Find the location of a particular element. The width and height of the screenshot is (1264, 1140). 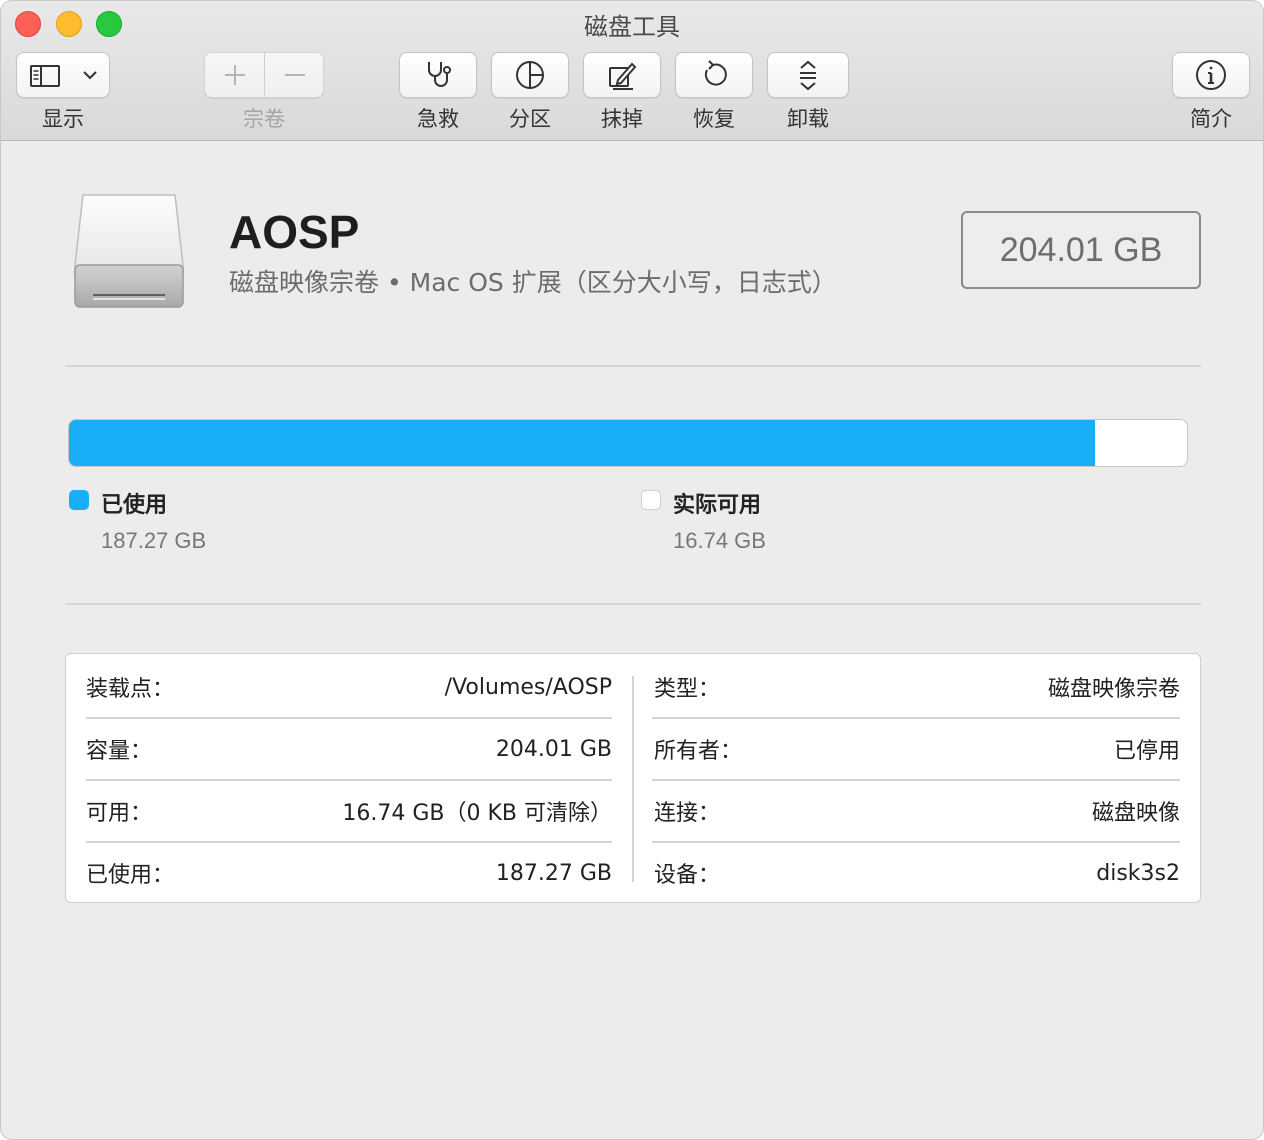

external-drive-icon is located at coordinates (129, 251).